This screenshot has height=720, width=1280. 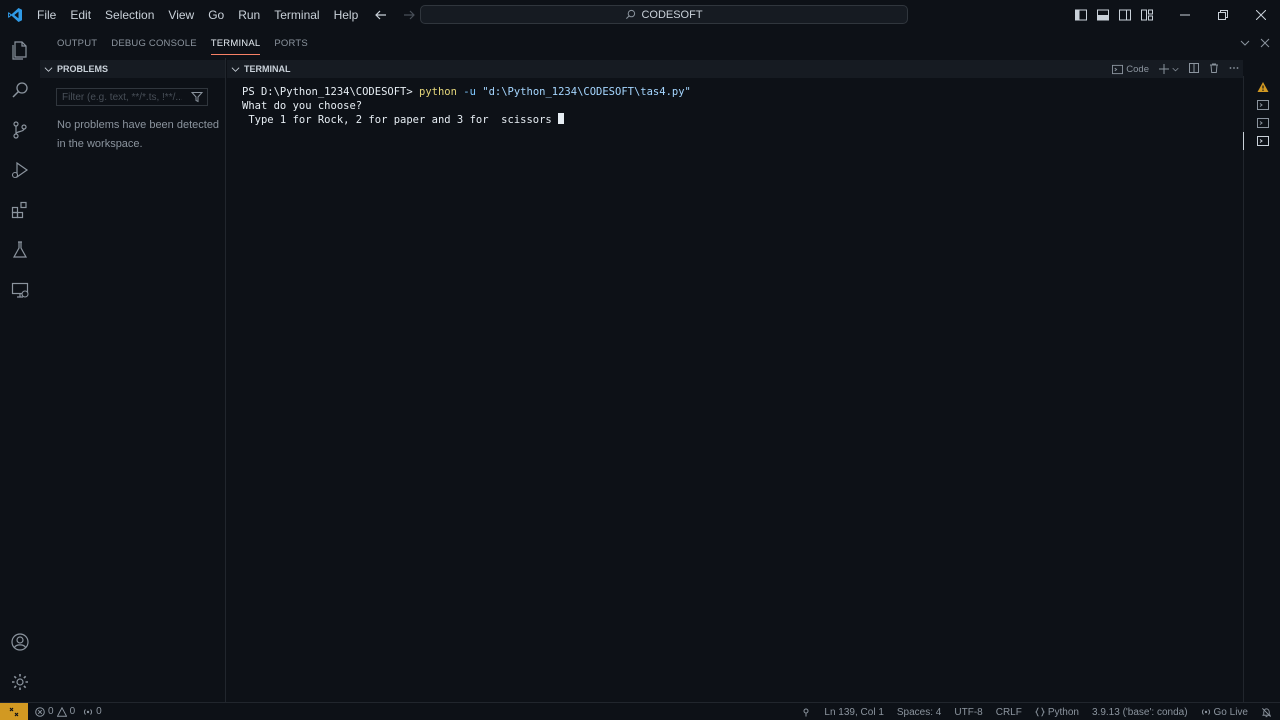 What do you see at coordinates (919, 712) in the screenshot?
I see `indentation: Spaces: 4` at bounding box center [919, 712].